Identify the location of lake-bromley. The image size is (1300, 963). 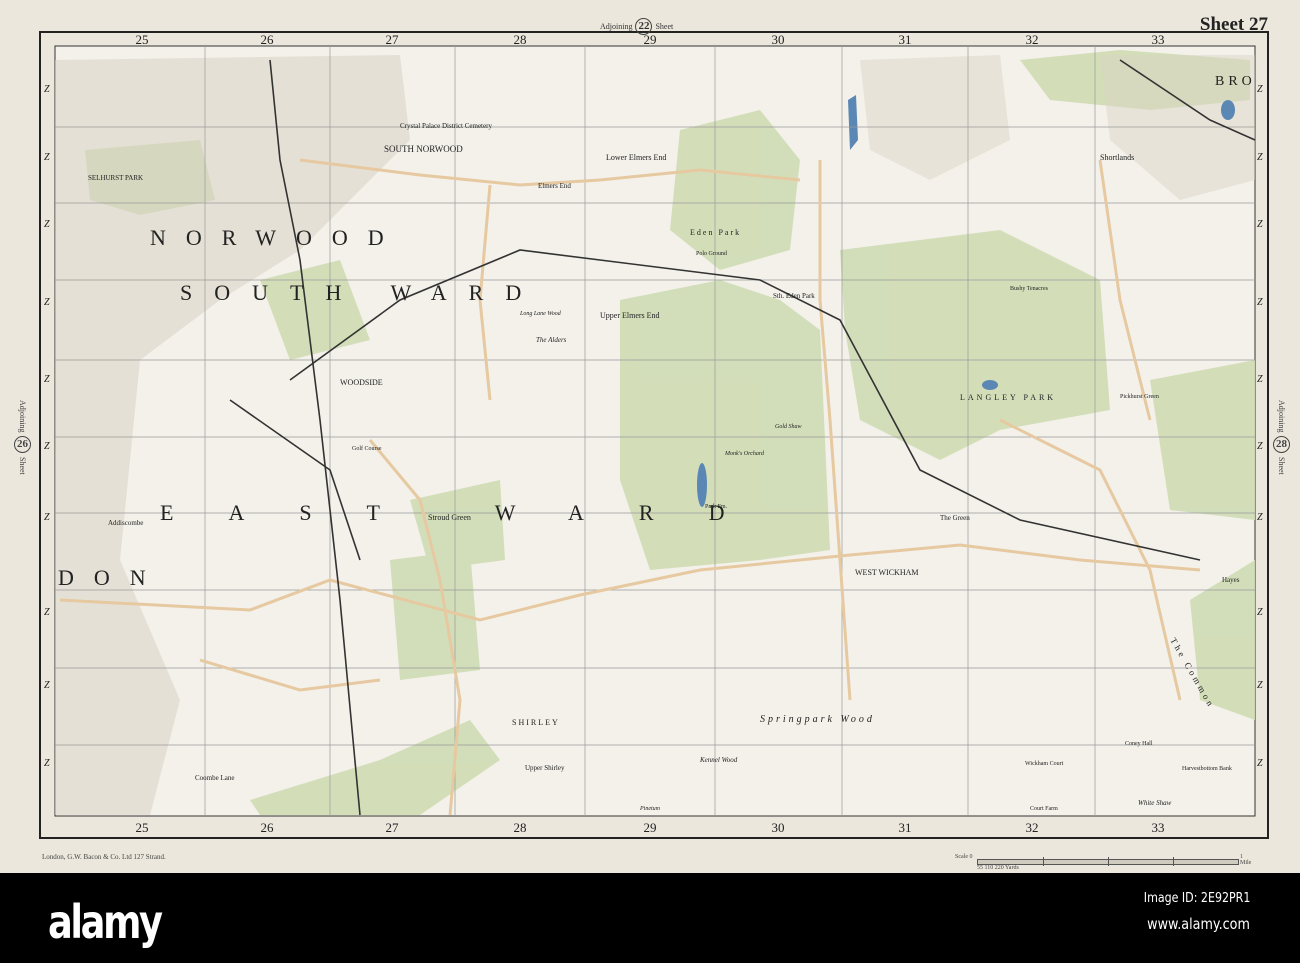
(1228, 110).